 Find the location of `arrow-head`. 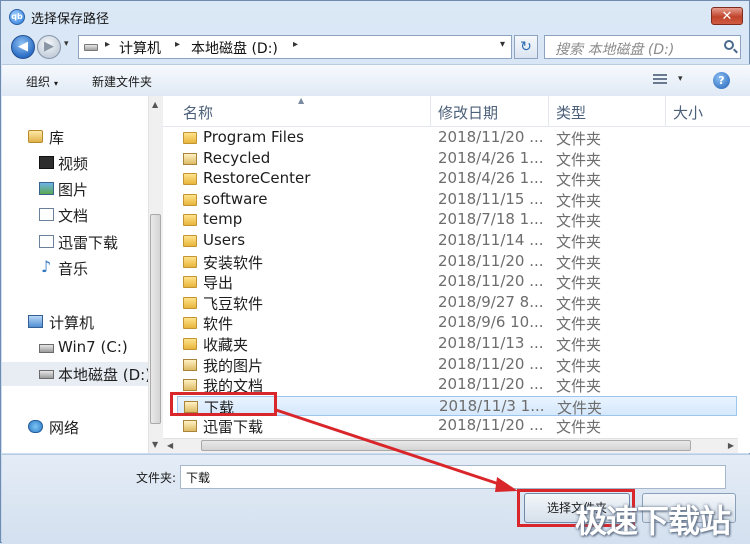

arrow-head is located at coordinates (506, 484).